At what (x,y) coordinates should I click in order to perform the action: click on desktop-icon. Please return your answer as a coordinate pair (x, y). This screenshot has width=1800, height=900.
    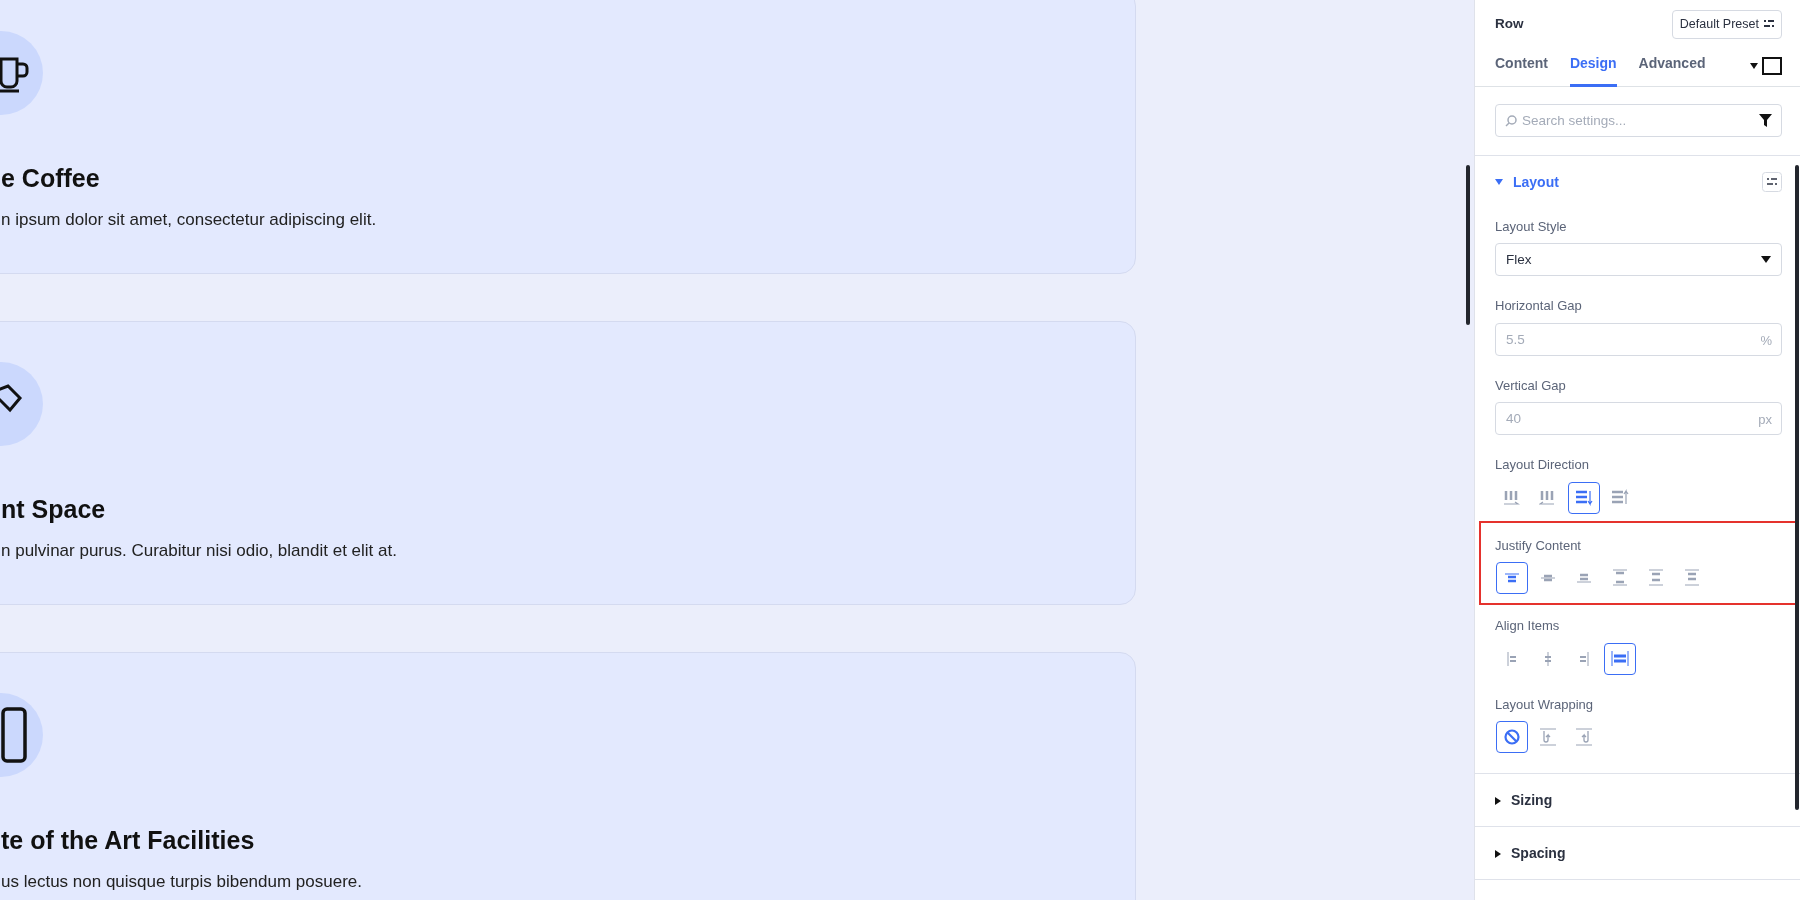
    Looking at the image, I should click on (1772, 65).